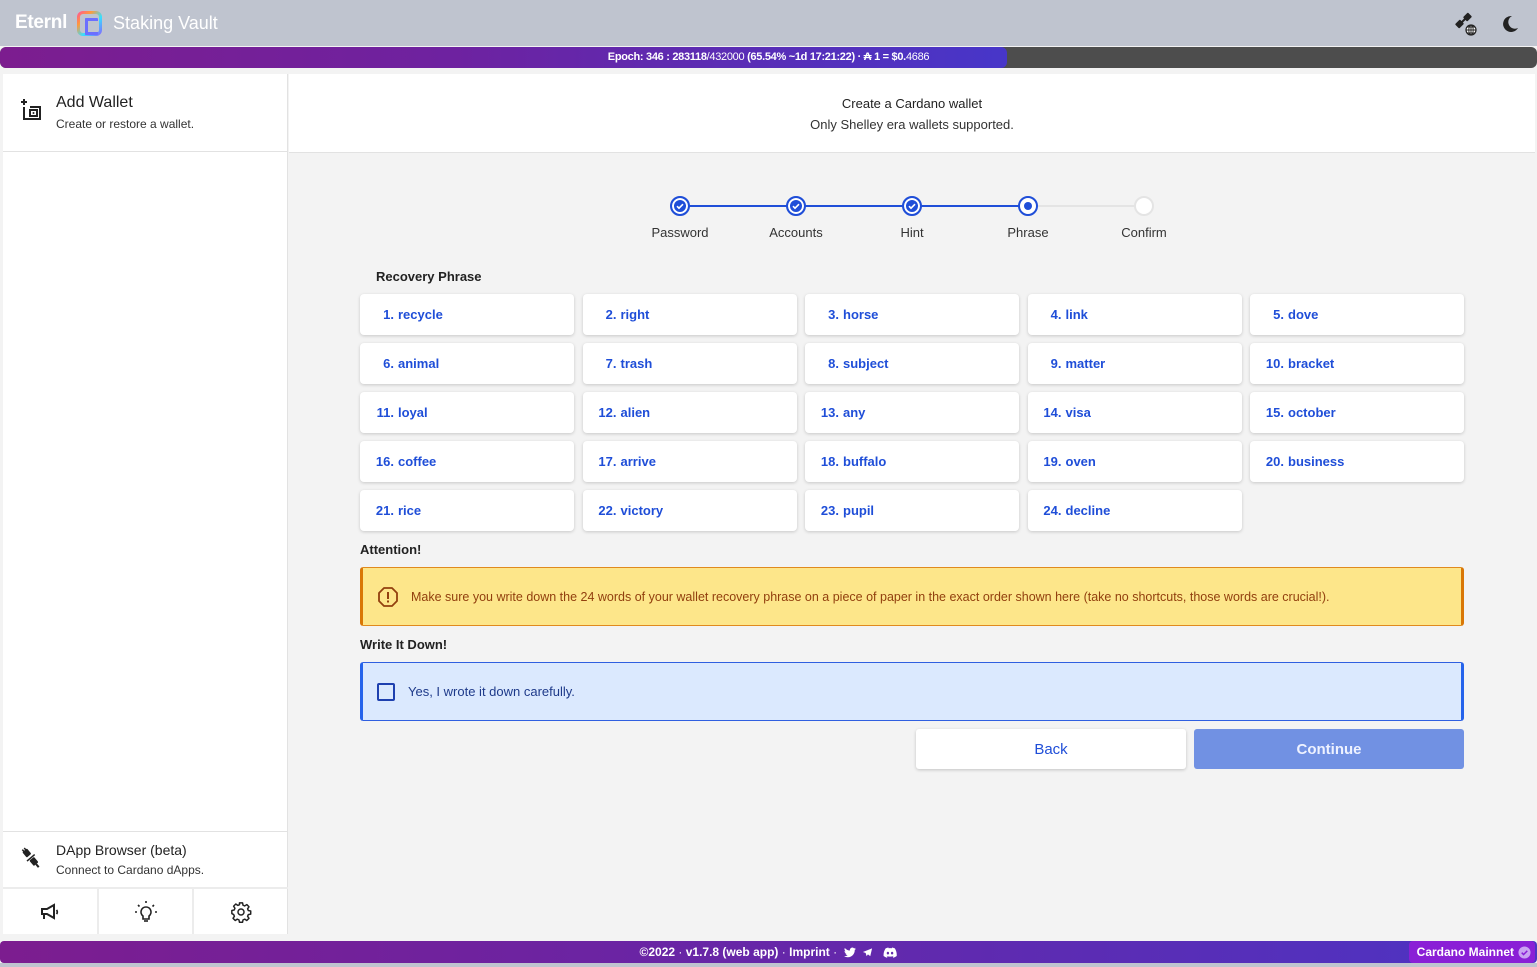 Image resolution: width=1537 pixels, height=967 pixels. Describe the element at coordinates (912, 314) in the screenshot. I see `recovery-word: 3. horse` at that location.